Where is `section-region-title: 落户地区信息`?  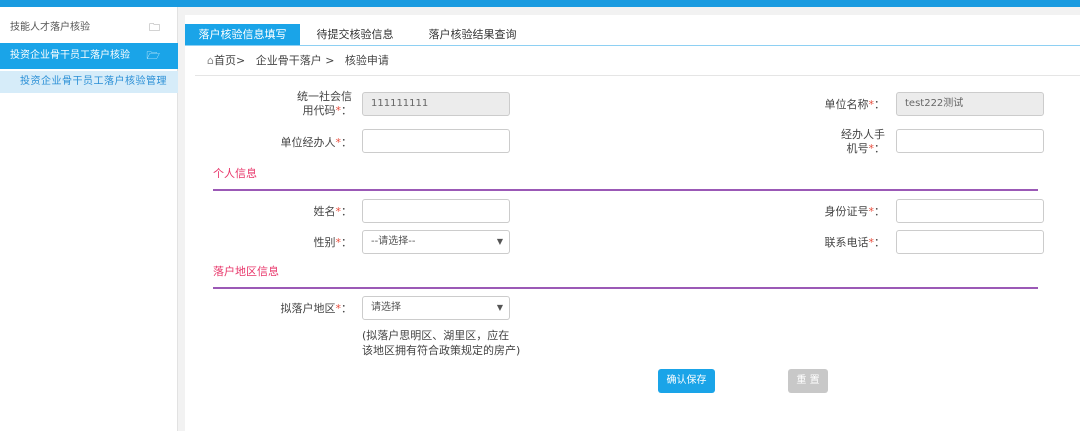
section-region-title: 落户地区信息 is located at coordinates (246, 271).